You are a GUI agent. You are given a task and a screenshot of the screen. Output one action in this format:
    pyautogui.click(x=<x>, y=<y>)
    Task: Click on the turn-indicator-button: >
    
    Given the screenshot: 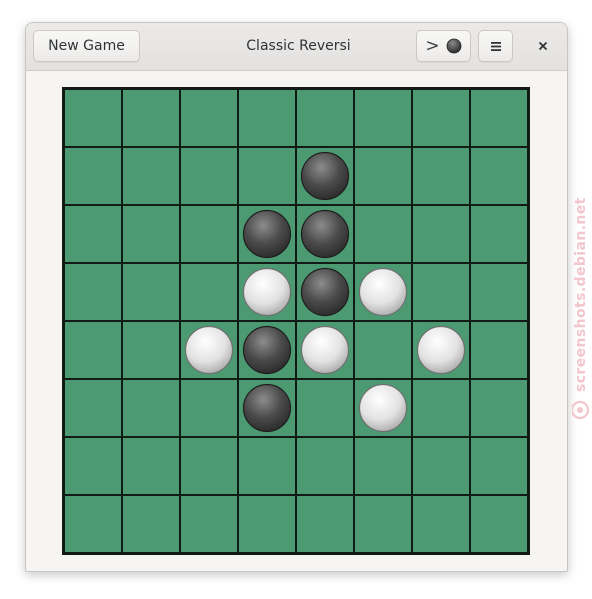 What is the action you would take?
    pyautogui.click(x=443, y=46)
    